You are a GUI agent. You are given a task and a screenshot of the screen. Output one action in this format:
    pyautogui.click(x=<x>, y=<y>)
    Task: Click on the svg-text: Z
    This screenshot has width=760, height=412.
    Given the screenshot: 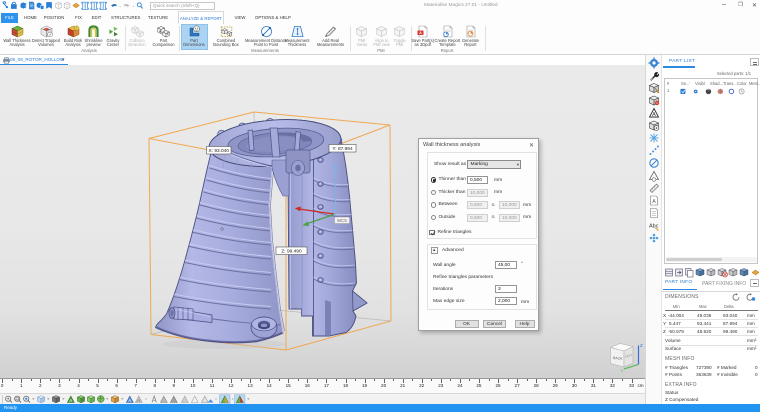 What is the action you would take?
    pyautogui.click(x=641, y=345)
    